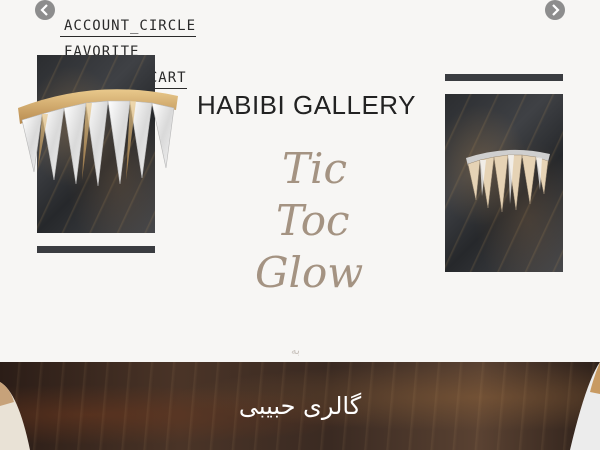 The width and height of the screenshot is (600, 450). What do you see at coordinates (585, 406) in the screenshot?
I see `banner-jewelry-right` at bounding box center [585, 406].